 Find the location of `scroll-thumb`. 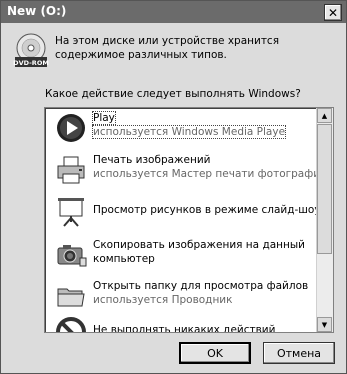

scroll-thumb is located at coordinates (324, 189).